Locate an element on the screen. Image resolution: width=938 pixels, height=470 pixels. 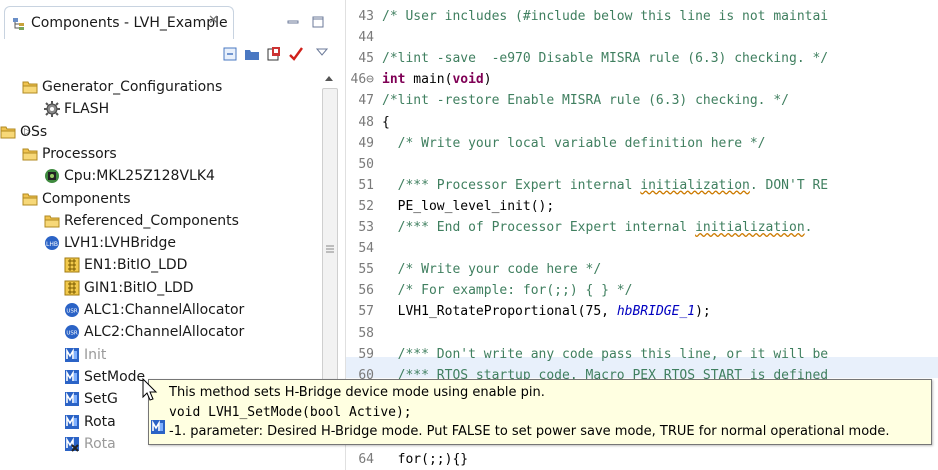
code-line: 54 is located at coordinates (364, 248).